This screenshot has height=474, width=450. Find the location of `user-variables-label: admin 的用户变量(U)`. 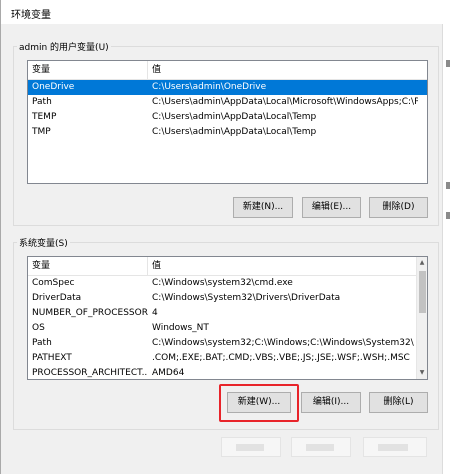

user-variables-label: admin 的用户变量(U) is located at coordinates (64, 46).